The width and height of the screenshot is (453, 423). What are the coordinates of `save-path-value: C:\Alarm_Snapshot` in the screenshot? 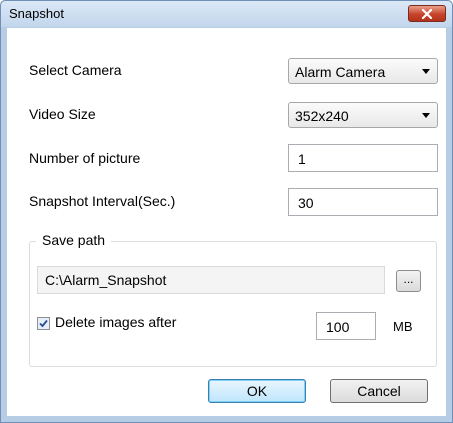 It's located at (106, 280).